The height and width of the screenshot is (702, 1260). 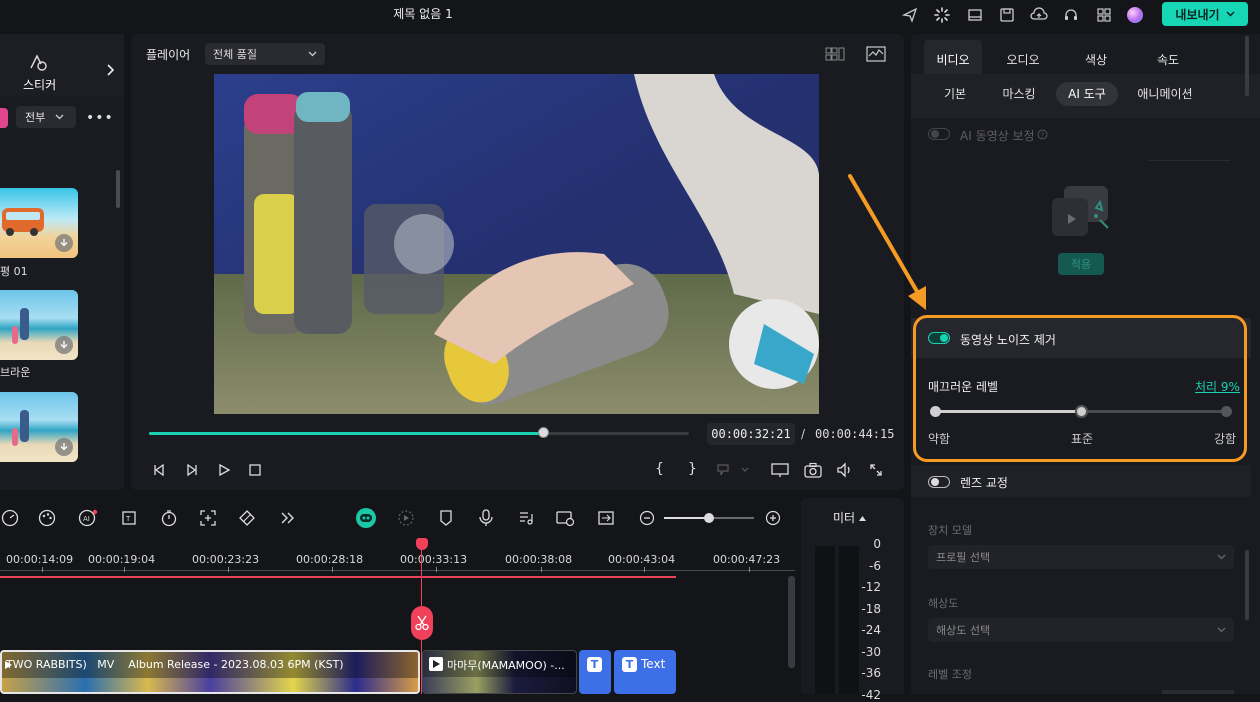 What do you see at coordinates (942, 15) in the screenshot?
I see `loading-icon` at bounding box center [942, 15].